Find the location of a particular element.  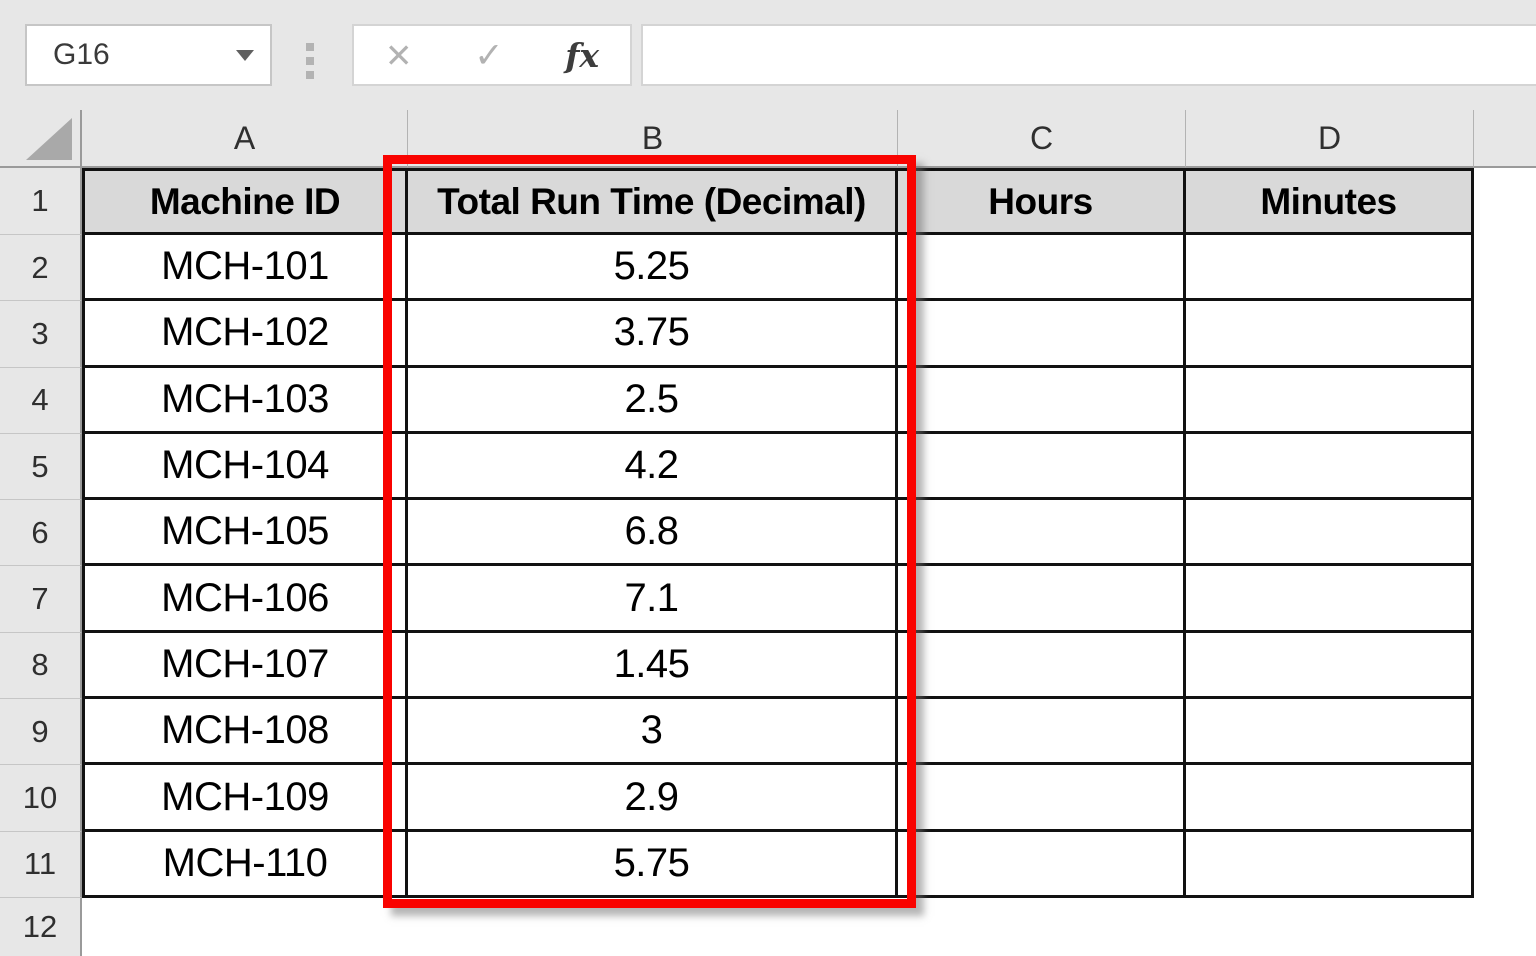

cell-machine-id: MCH-102 is located at coordinates (245, 334).